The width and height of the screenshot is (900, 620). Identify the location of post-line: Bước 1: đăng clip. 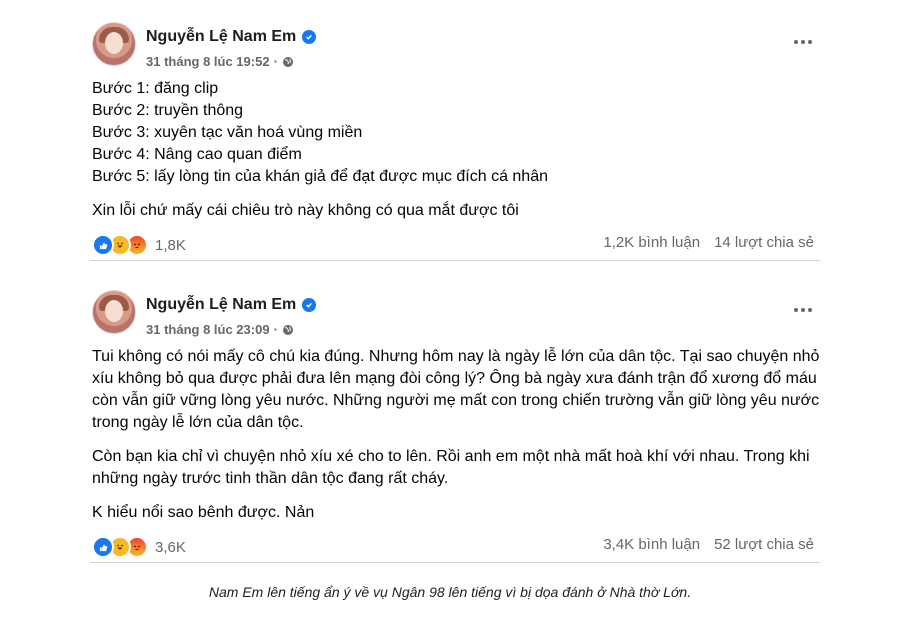
(155, 88).